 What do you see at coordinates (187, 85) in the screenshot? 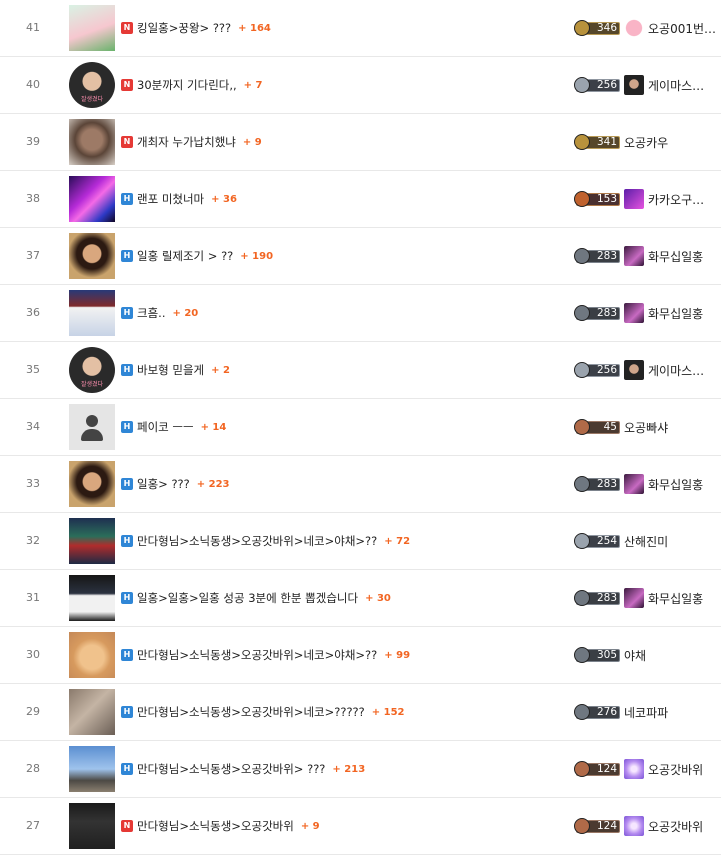
I see `post-title: 30분까지 기다린다,,` at bounding box center [187, 85].